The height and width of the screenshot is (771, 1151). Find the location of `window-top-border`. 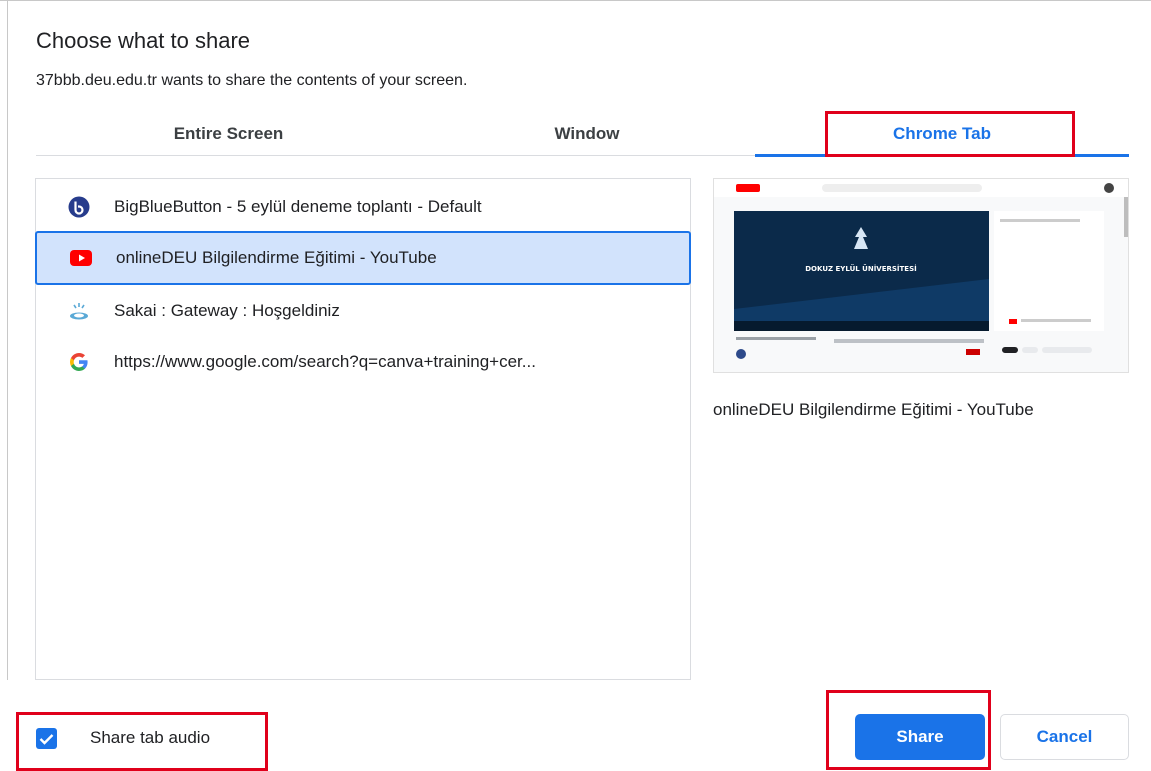

window-top-border is located at coordinates (575, 0).